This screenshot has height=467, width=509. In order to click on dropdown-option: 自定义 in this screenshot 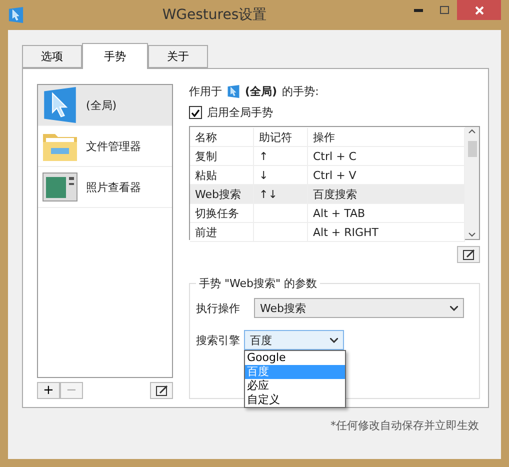, I will do `click(295, 400)`.